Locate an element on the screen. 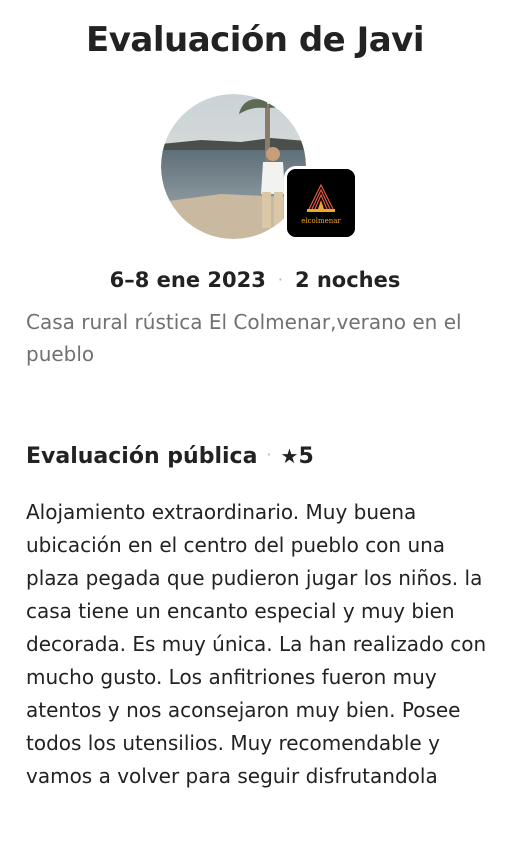  listing-logo-icon: elcolmenar is located at coordinates (321, 203).